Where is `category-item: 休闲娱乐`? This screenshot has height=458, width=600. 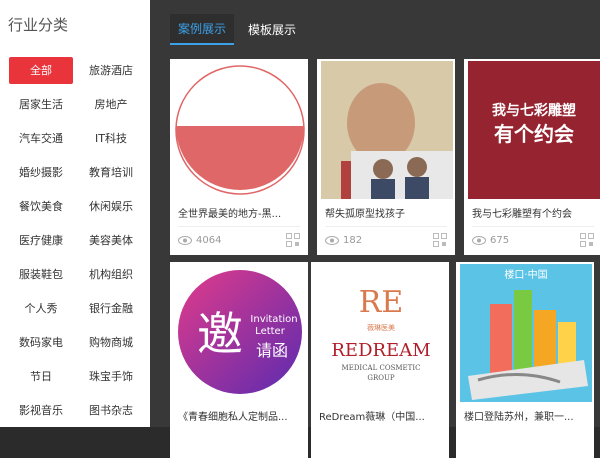 category-item: 休闲娱乐 is located at coordinates (111, 206).